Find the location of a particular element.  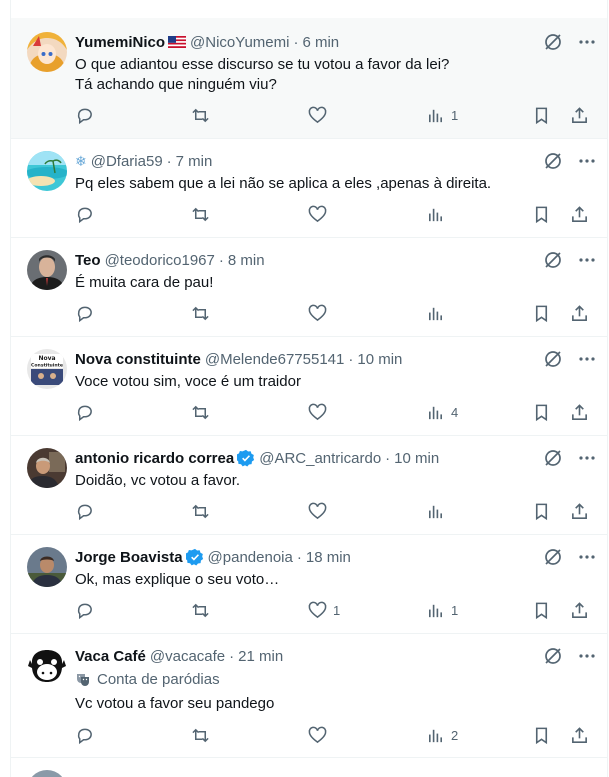

timestamp: 7 min is located at coordinates (194, 161).